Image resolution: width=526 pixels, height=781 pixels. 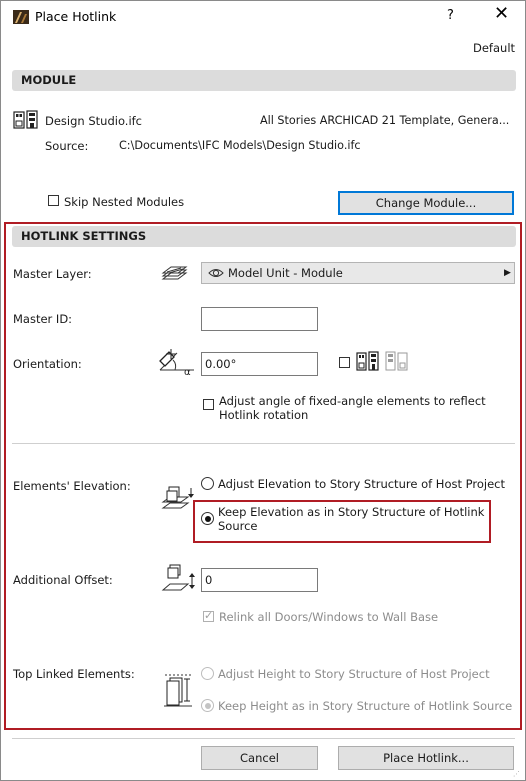 I want to click on master-layer-dropdown: Model Unit - Module ▶, so click(x=358, y=273).